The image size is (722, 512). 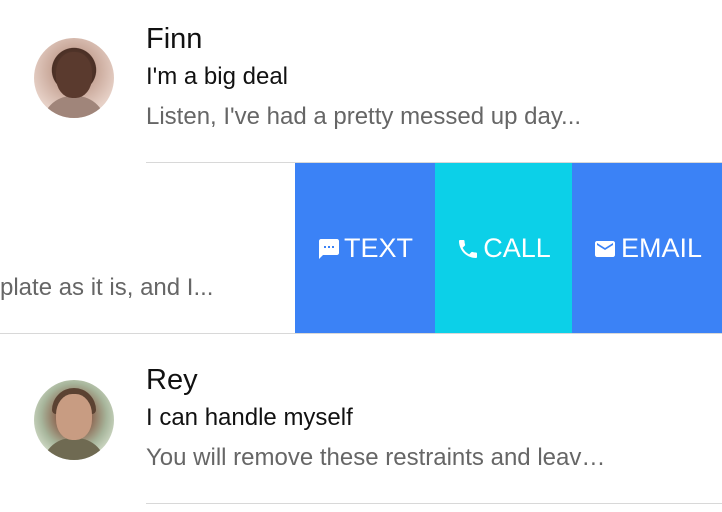 I want to click on divider, so click(x=434, y=503).